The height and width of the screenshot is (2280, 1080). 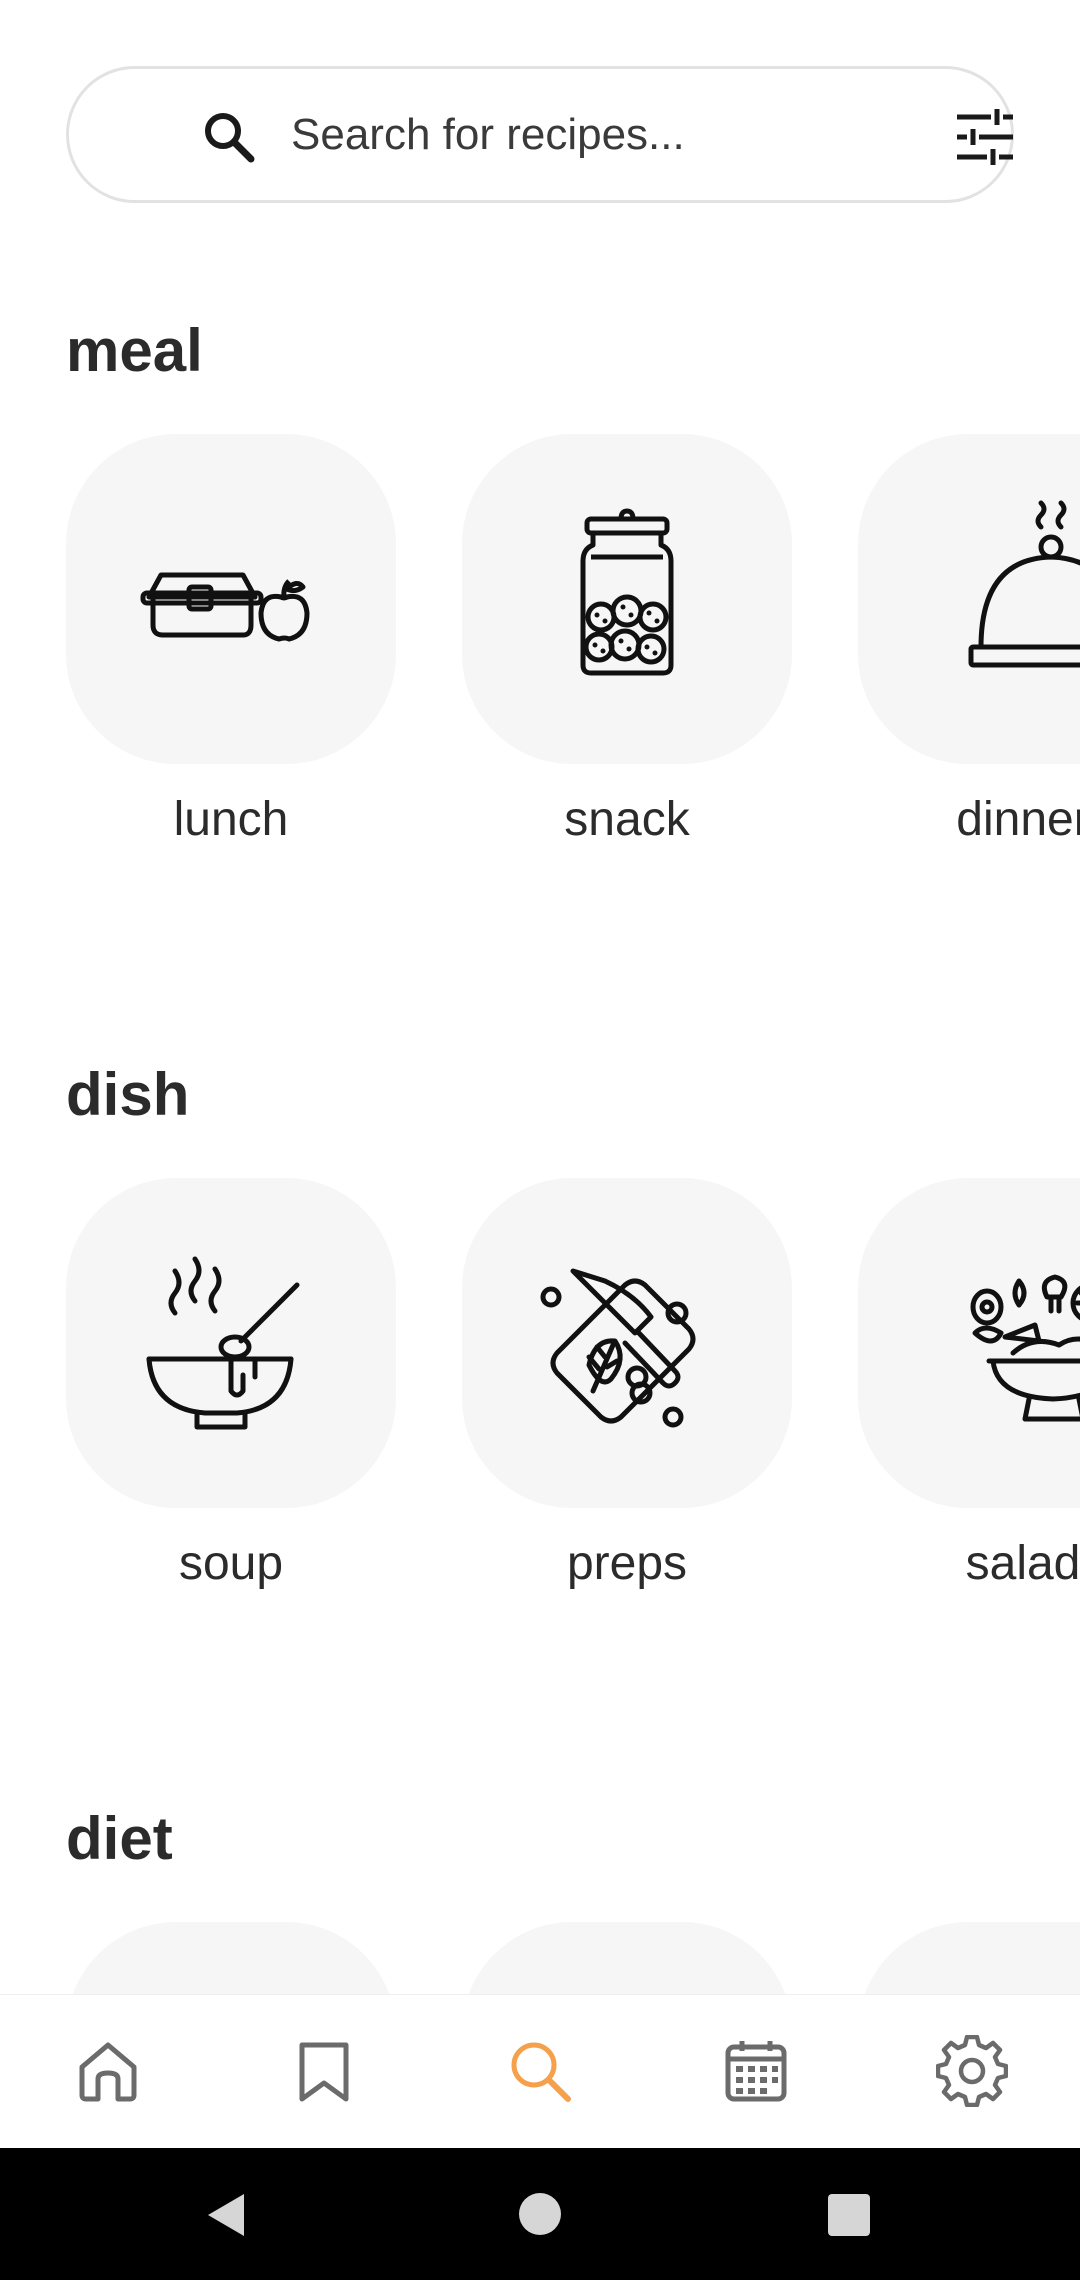 What do you see at coordinates (108, 2076) in the screenshot?
I see `home-icon` at bounding box center [108, 2076].